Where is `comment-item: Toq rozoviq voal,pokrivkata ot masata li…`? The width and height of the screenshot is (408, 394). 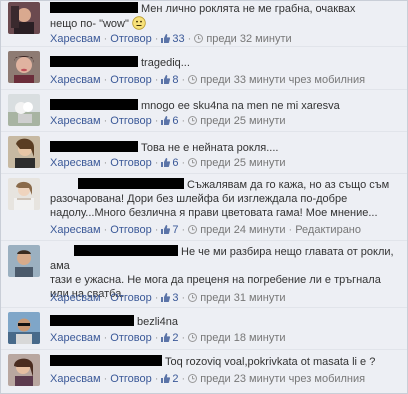
comment-item: Toq rozoviq voal,pokrivkata ot masata li… is located at coordinates (204, 371).